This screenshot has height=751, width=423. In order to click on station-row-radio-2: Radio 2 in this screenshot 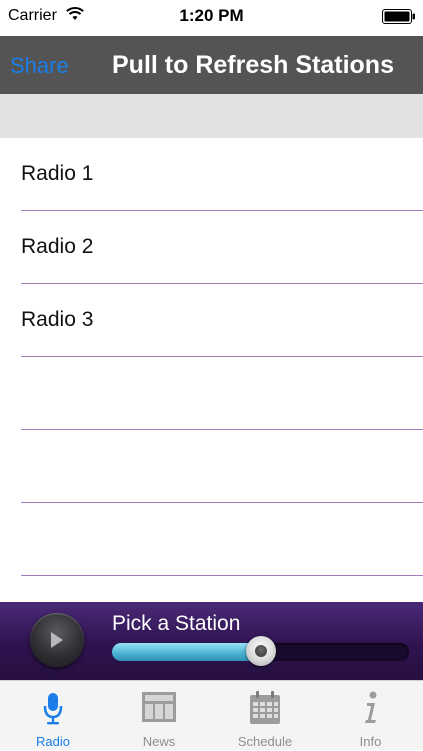, I will do `click(211, 247)`.